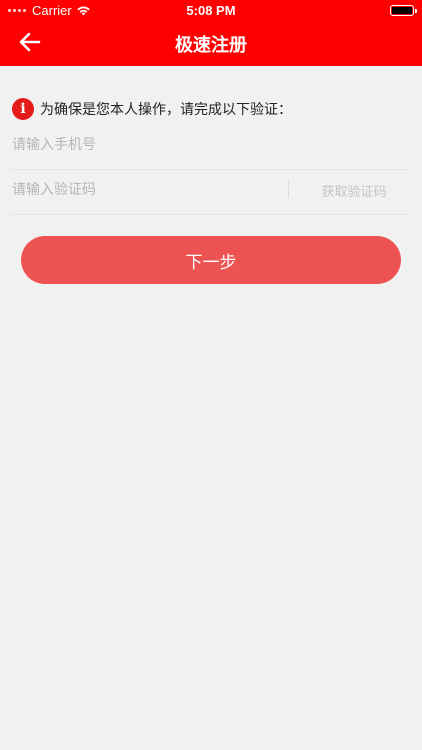 The height and width of the screenshot is (750, 422). I want to click on page-title: 极速注册, so click(211, 45).